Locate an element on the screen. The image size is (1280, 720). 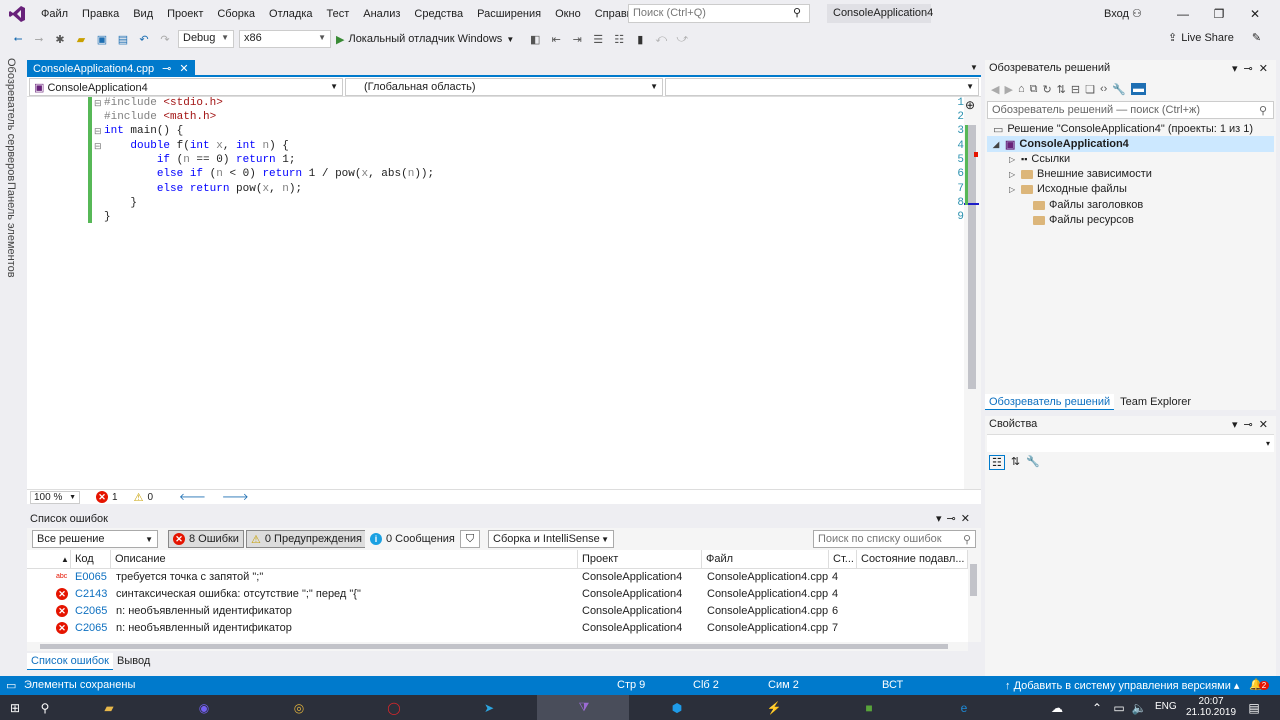
menu-analyze: Анализ is located at coordinates (381, 14).